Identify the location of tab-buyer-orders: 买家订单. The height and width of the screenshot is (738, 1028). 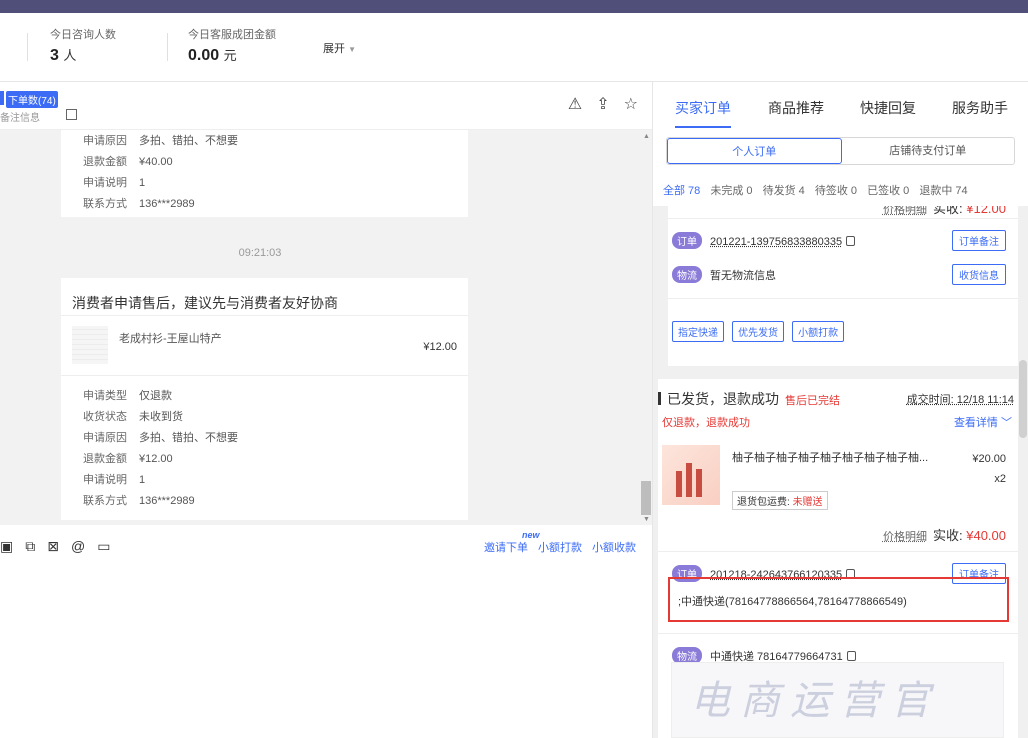
(703, 108).